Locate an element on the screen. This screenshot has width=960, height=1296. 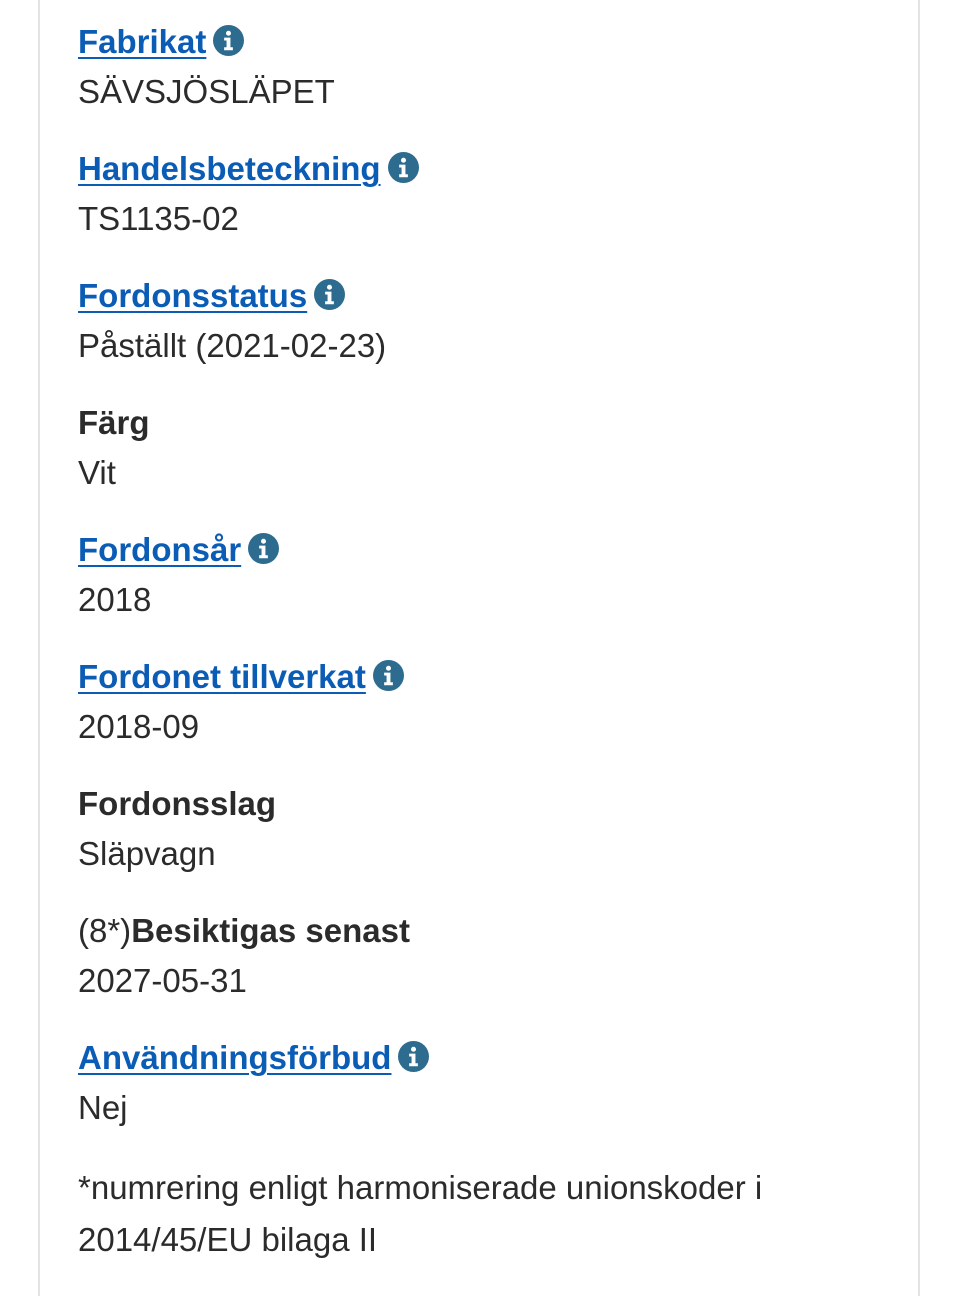
farg-label: Färg is located at coordinates (114, 422).